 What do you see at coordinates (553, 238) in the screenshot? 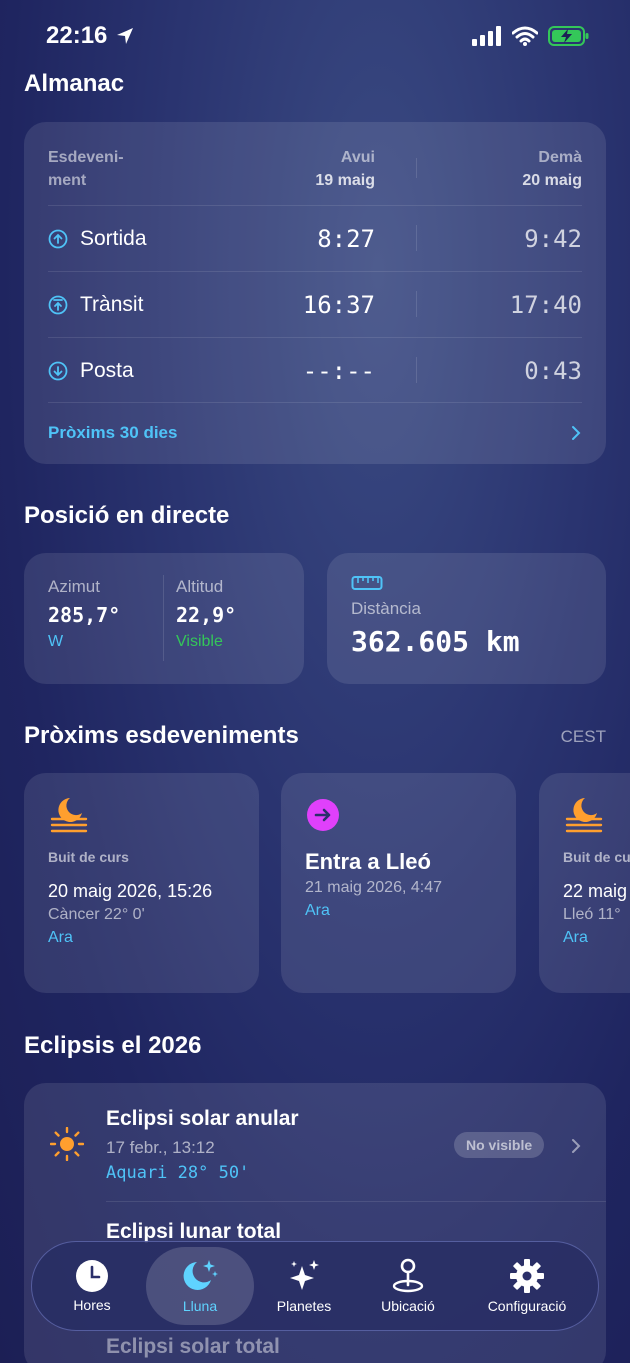
I see `rise-tomorrow: 9:42` at bounding box center [553, 238].